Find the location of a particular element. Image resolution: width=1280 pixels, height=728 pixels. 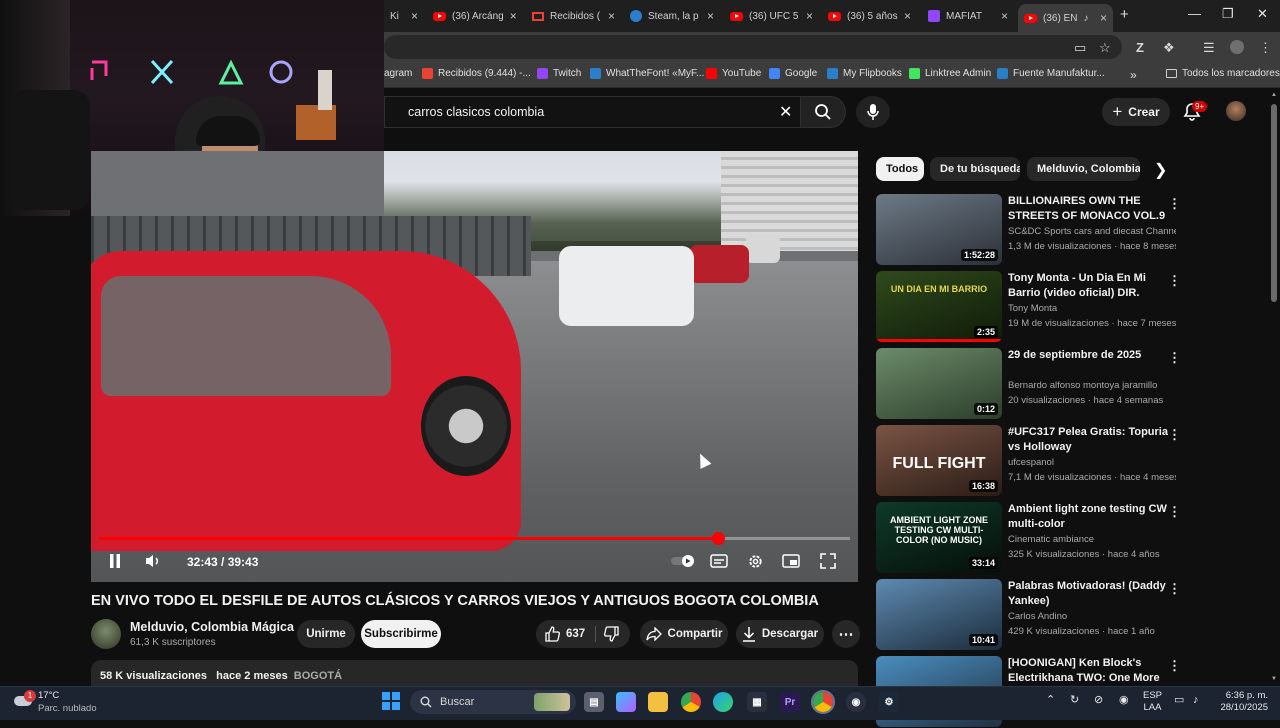

account-avatar is located at coordinates (1236, 111).